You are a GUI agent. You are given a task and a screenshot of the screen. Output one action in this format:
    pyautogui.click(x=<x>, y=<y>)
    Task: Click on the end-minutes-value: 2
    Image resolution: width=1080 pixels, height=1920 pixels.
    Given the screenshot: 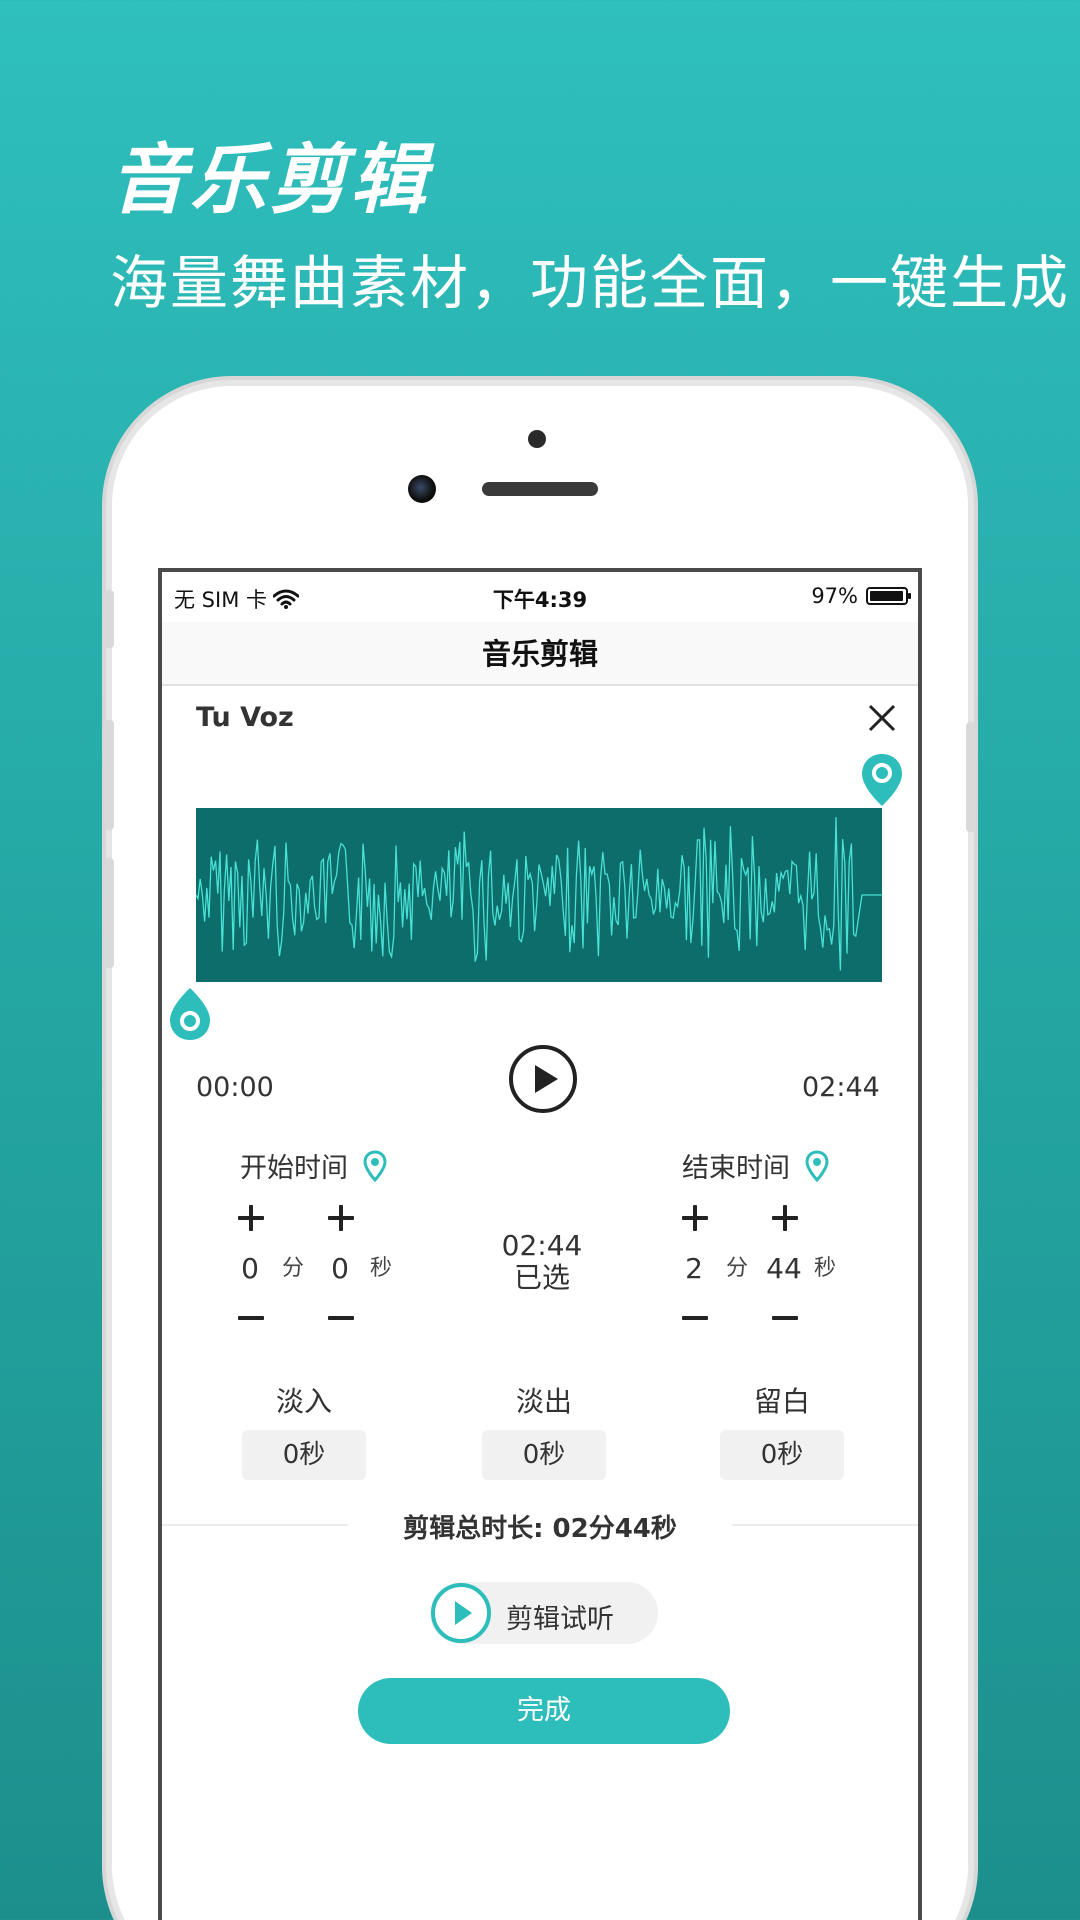 What is the action you would take?
    pyautogui.click(x=694, y=1268)
    